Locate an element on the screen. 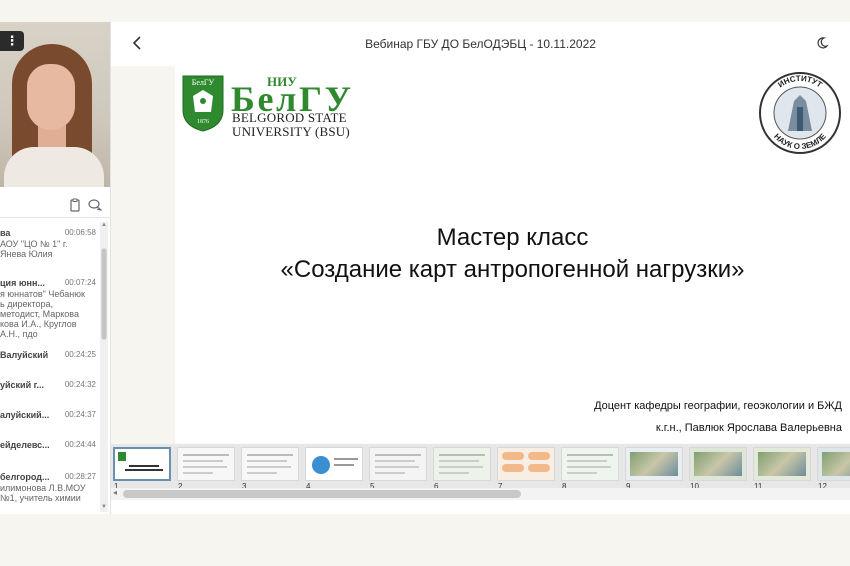 This screenshot has height=566, width=850. chat-timestamp: 00:07:24 is located at coordinates (80, 282).